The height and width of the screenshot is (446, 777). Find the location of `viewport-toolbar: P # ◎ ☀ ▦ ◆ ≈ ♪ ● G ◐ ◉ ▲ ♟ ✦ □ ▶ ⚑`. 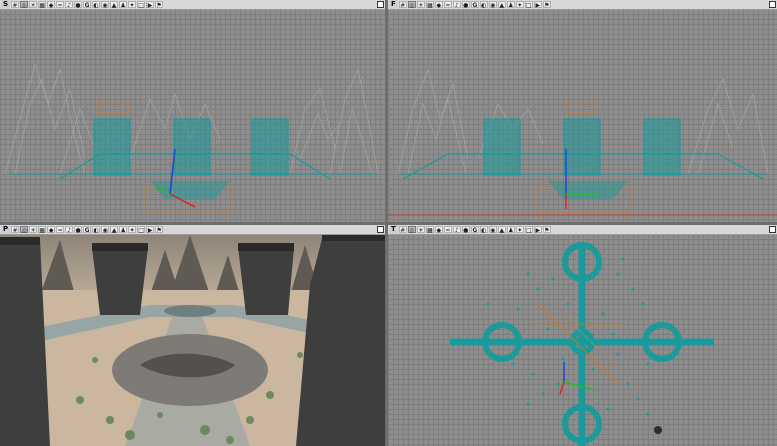

viewport-toolbar: P # ◎ ☀ ▦ ◆ ≈ ♪ ● G ◐ ◉ ▲ ♟ ✦ □ ▶ ⚑ is located at coordinates (192, 230).